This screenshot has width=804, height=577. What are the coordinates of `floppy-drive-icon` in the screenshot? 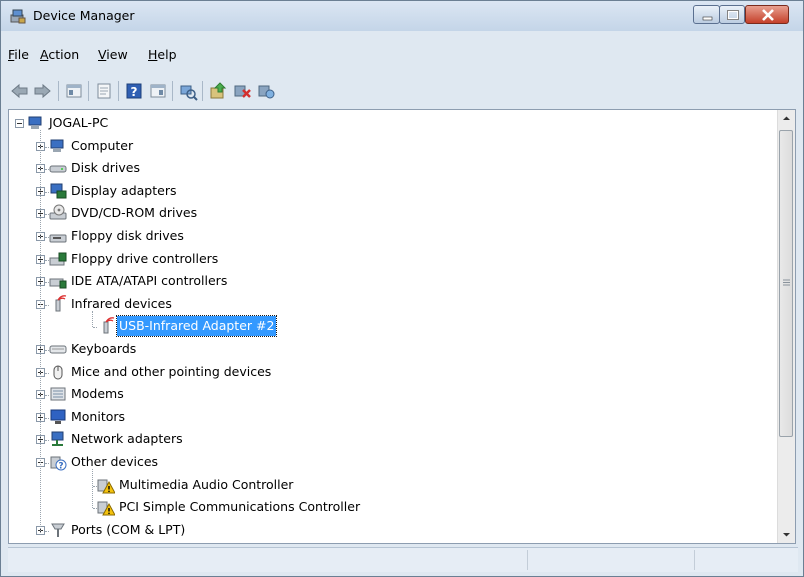 It's located at (58, 238).